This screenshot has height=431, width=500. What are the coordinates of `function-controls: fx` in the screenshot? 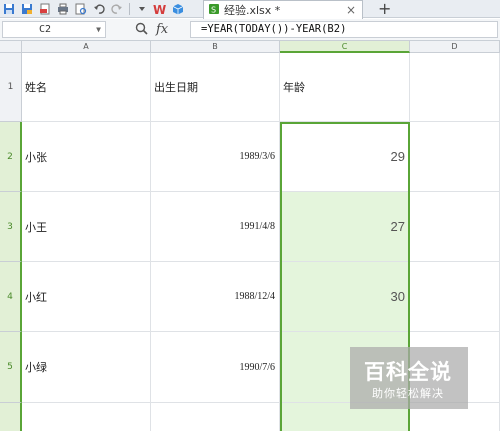 It's located at (160, 29).